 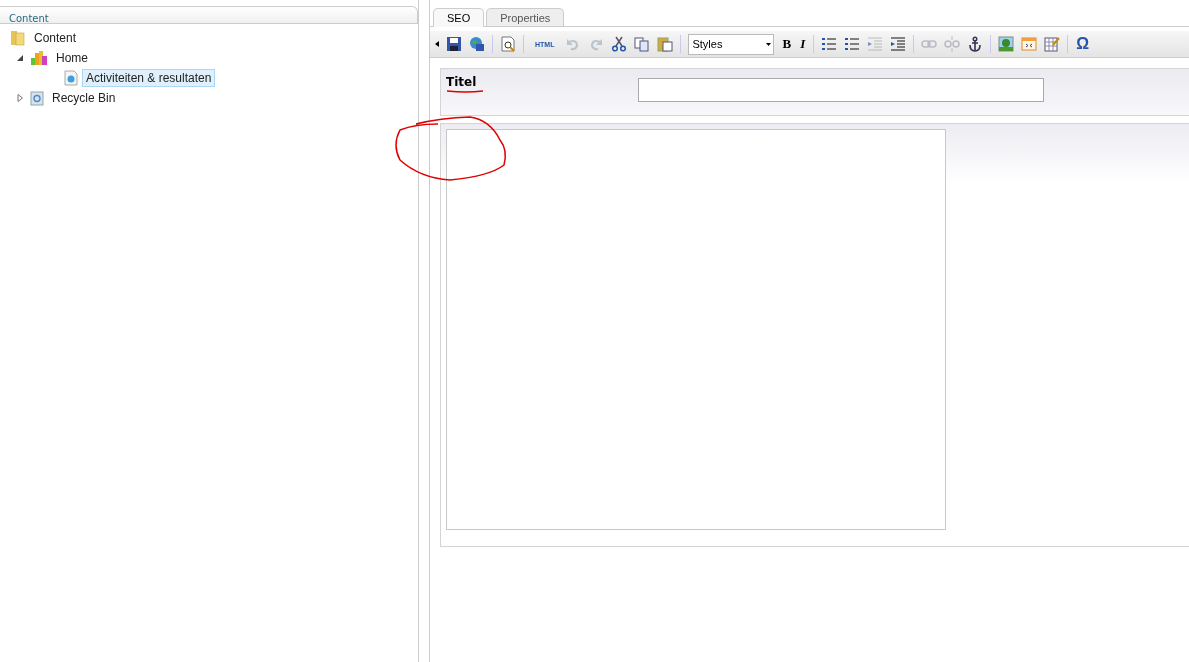 What do you see at coordinates (1082, 44) in the screenshot?
I see `symbol-button: Ω` at bounding box center [1082, 44].